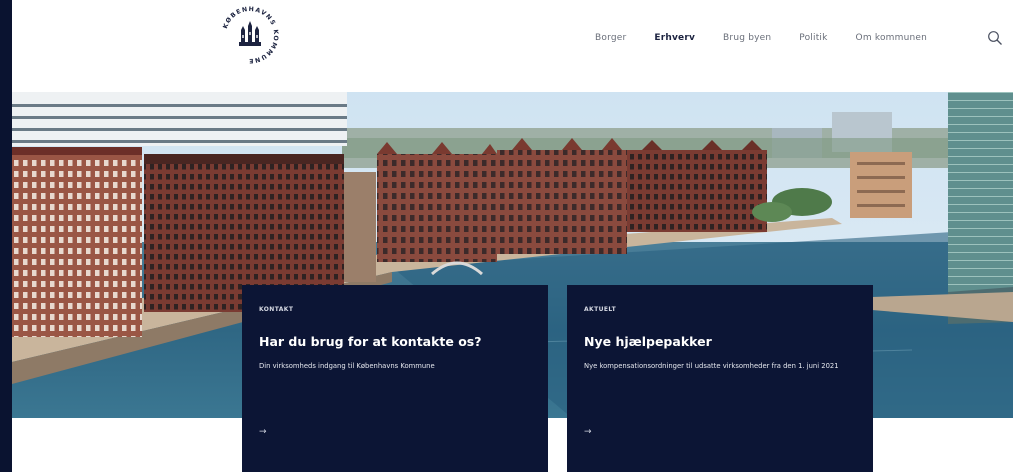  Describe the element at coordinates (674, 38) in the screenshot. I see `nav-item-erhverv: Erhverv` at that location.